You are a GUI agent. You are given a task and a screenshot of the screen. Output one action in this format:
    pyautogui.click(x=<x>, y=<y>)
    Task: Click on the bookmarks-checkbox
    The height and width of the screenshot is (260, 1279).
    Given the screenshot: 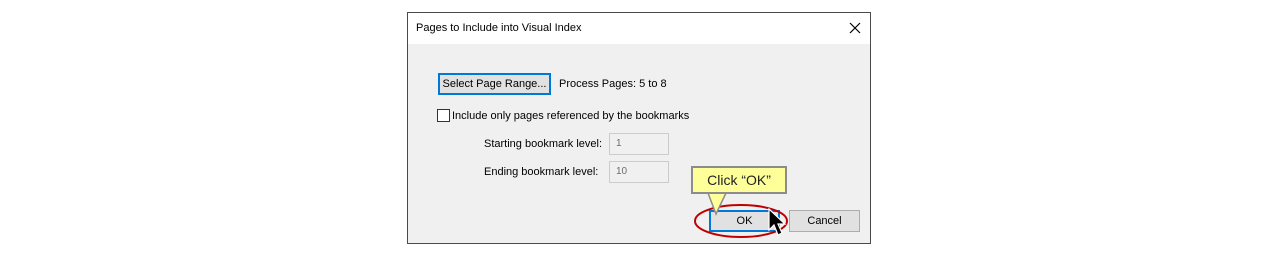 What is the action you would take?
    pyautogui.click(x=443, y=115)
    